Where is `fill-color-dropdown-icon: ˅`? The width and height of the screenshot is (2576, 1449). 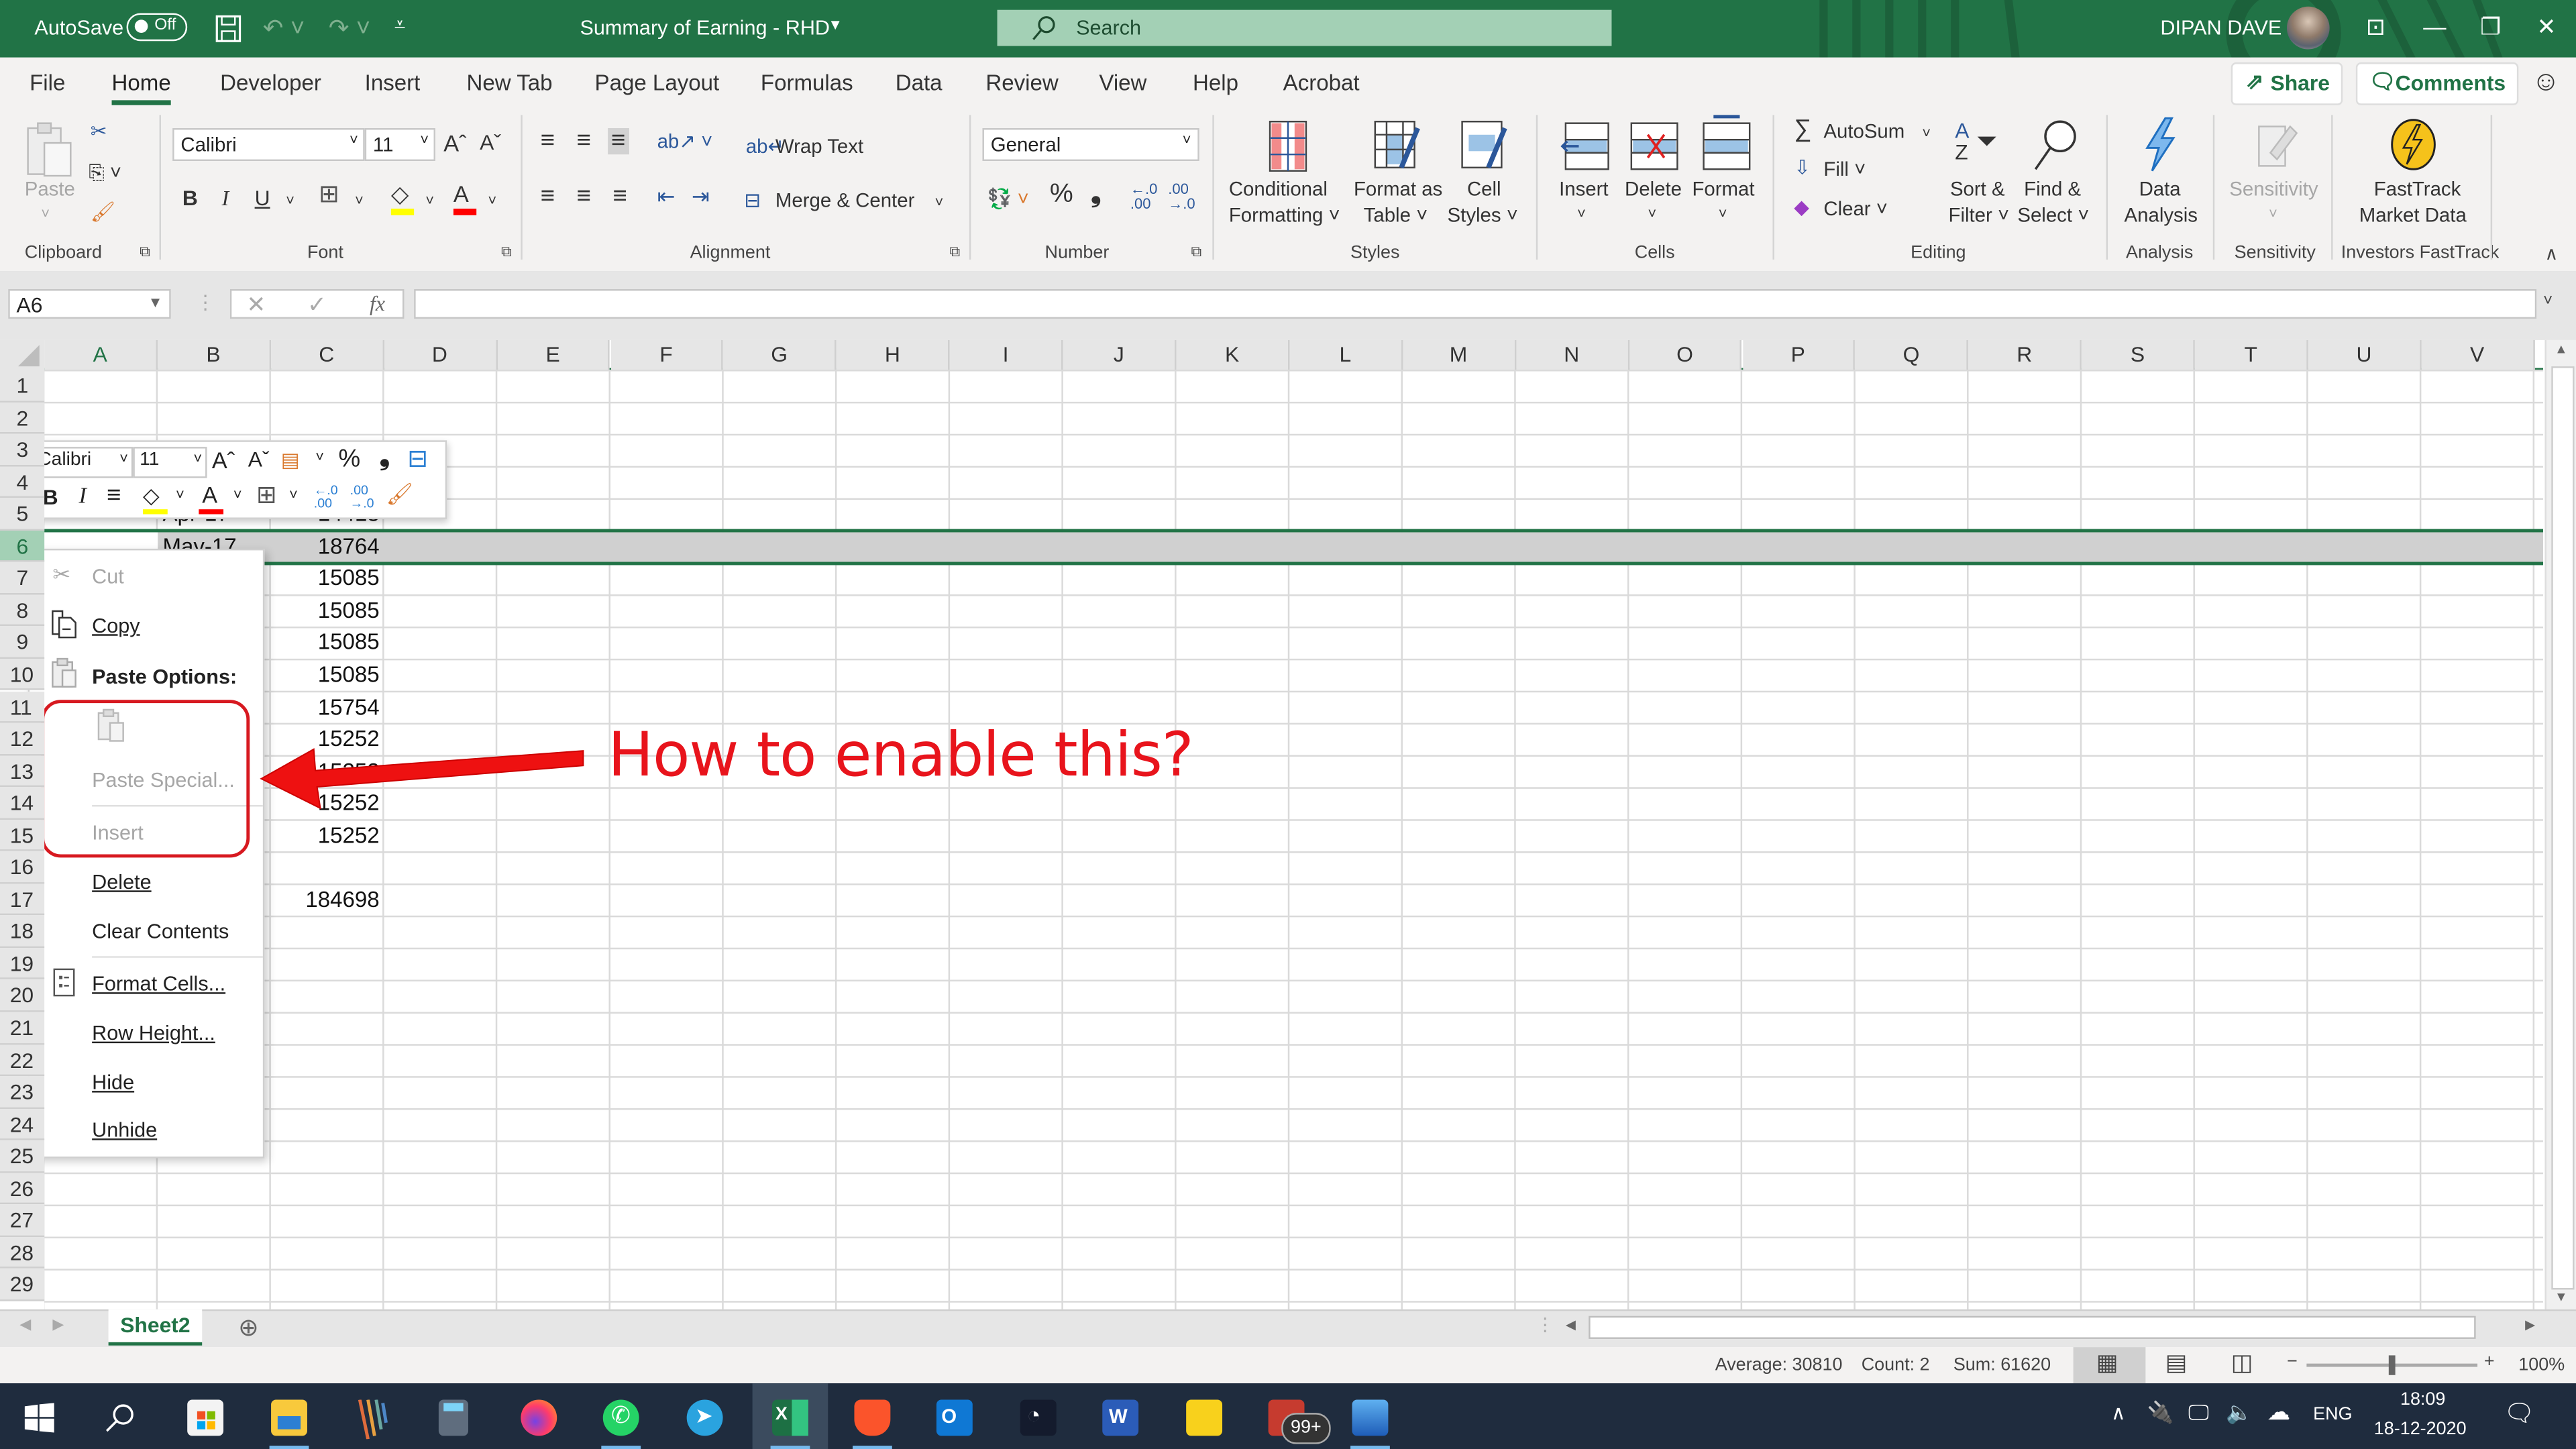 fill-color-dropdown-icon: ˅ is located at coordinates (429, 200).